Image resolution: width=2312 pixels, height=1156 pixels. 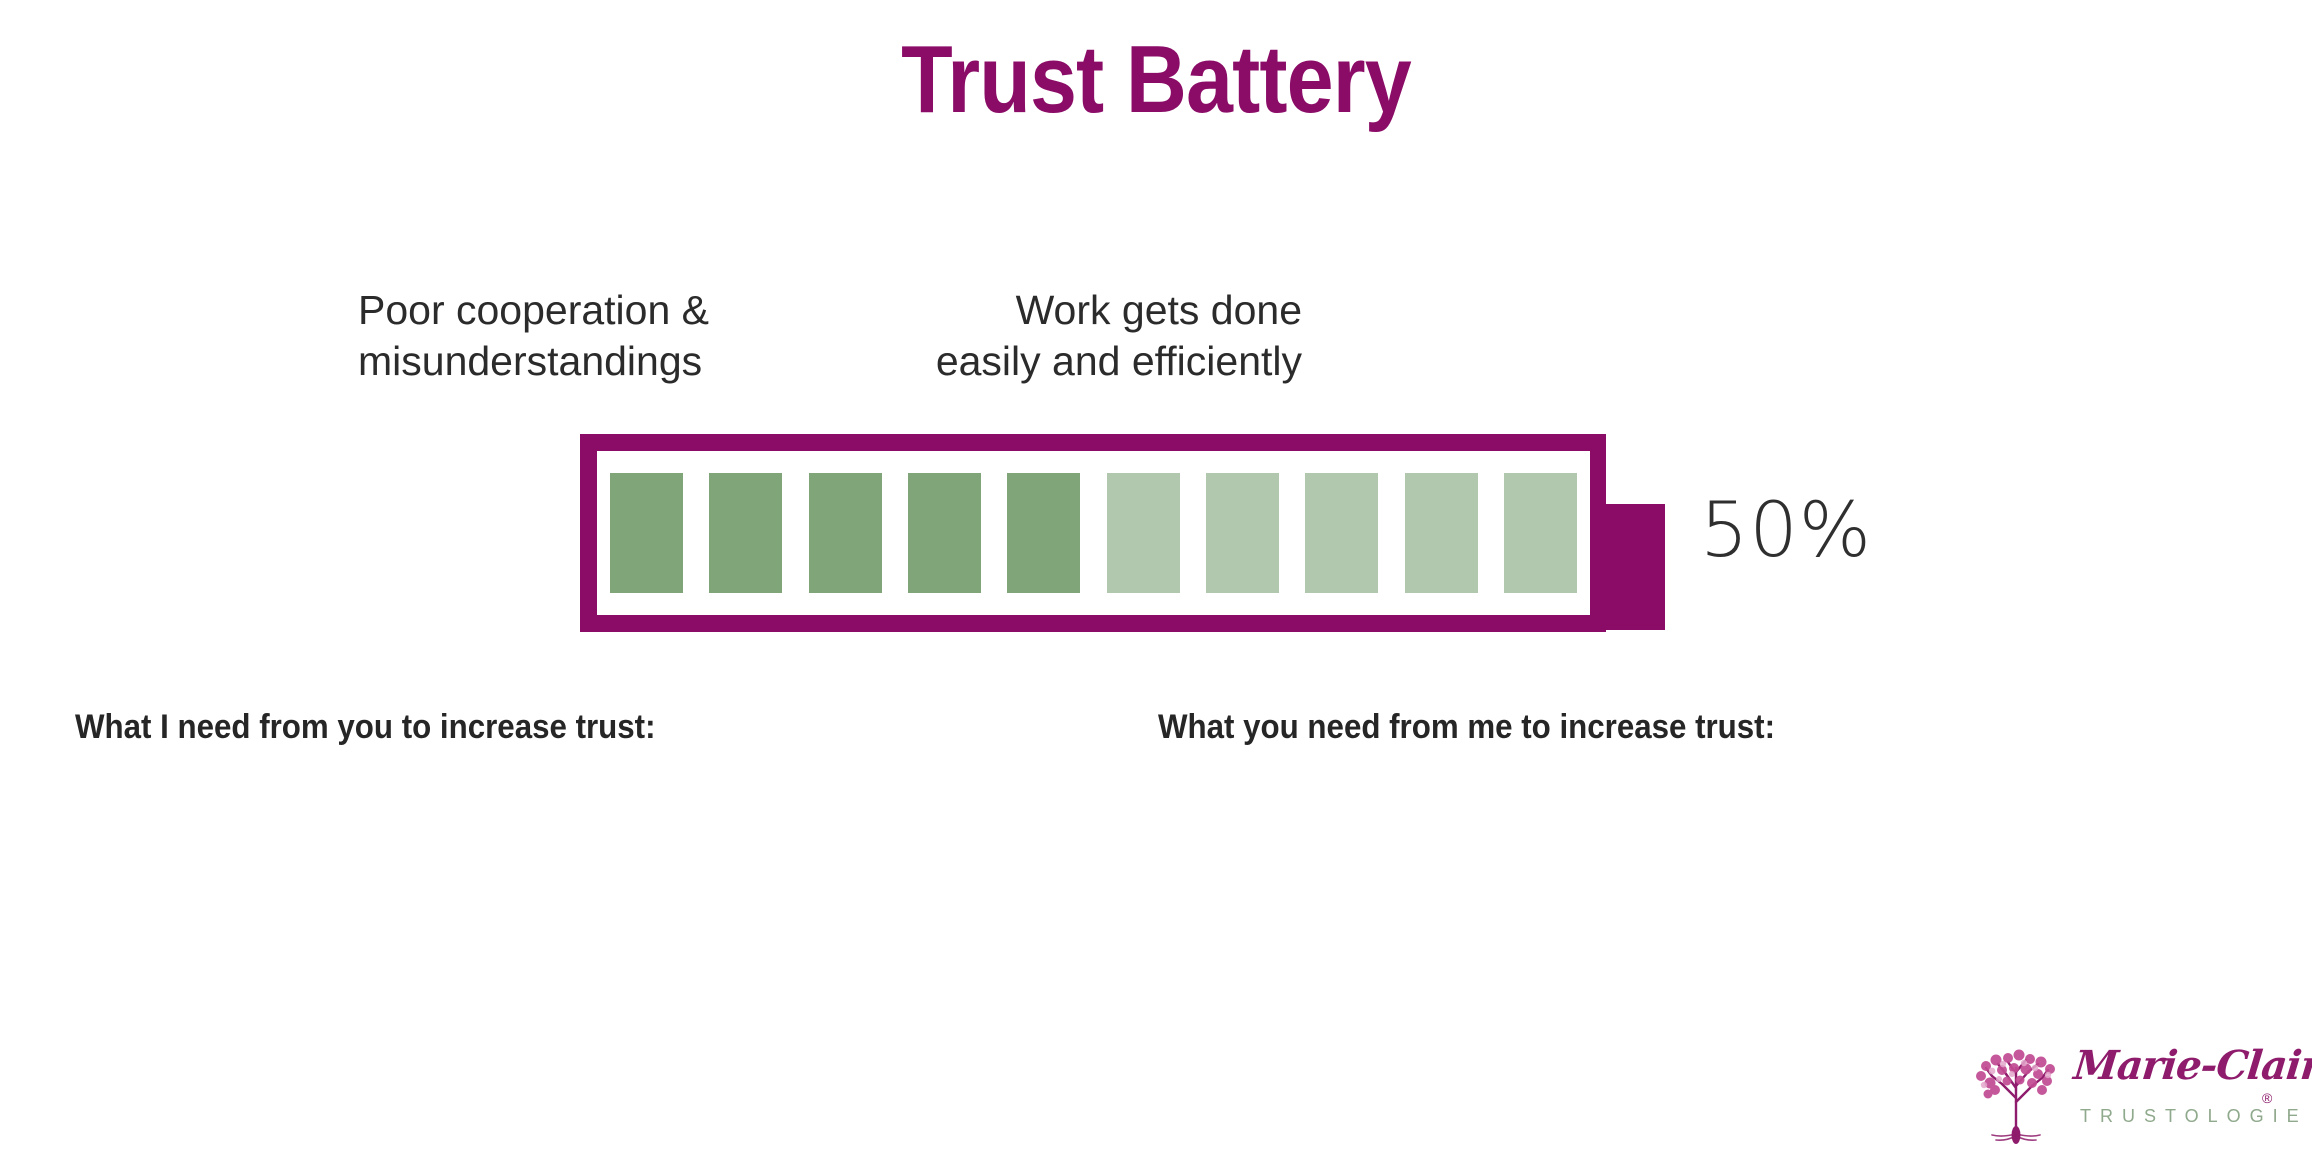 What do you see at coordinates (1635, 567) in the screenshot?
I see `battery-terminal` at bounding box center [1635, 567].